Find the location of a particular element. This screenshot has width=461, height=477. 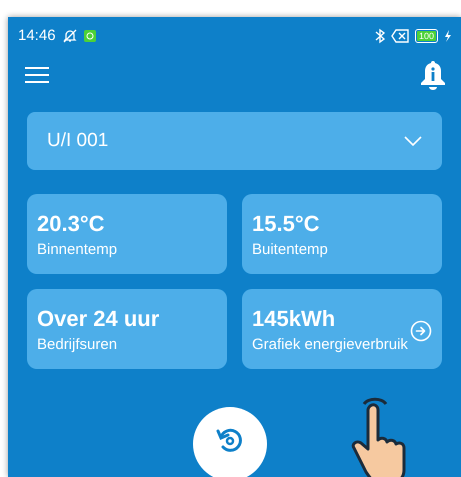

stat-value: 145kWh is located at coordinates (294, 319).